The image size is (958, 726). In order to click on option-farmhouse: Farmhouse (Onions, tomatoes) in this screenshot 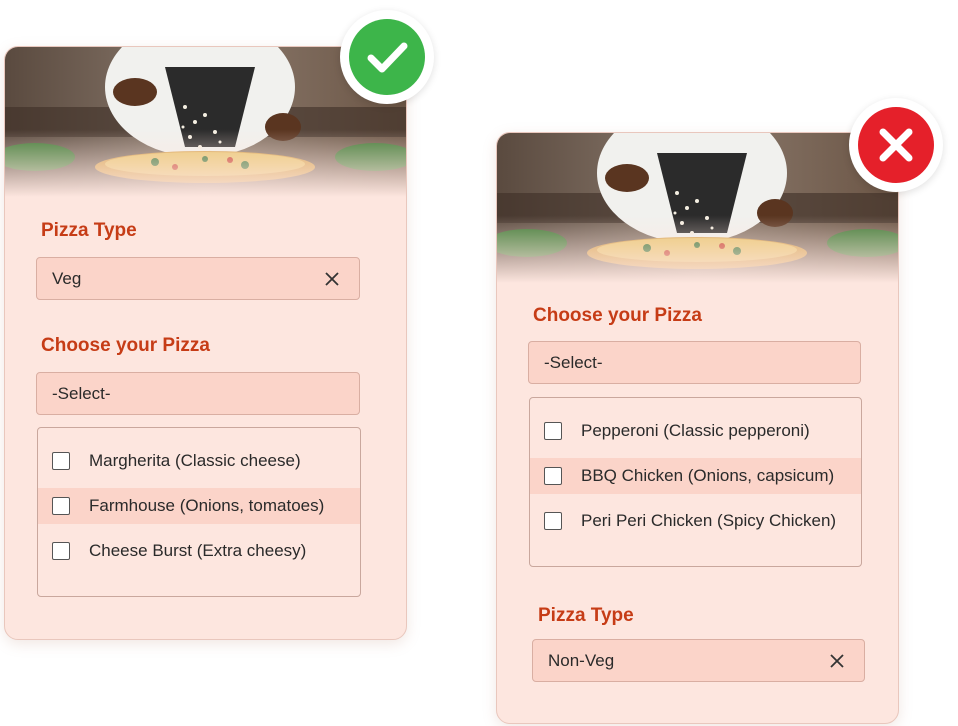, I will do `click(199, 506)`.